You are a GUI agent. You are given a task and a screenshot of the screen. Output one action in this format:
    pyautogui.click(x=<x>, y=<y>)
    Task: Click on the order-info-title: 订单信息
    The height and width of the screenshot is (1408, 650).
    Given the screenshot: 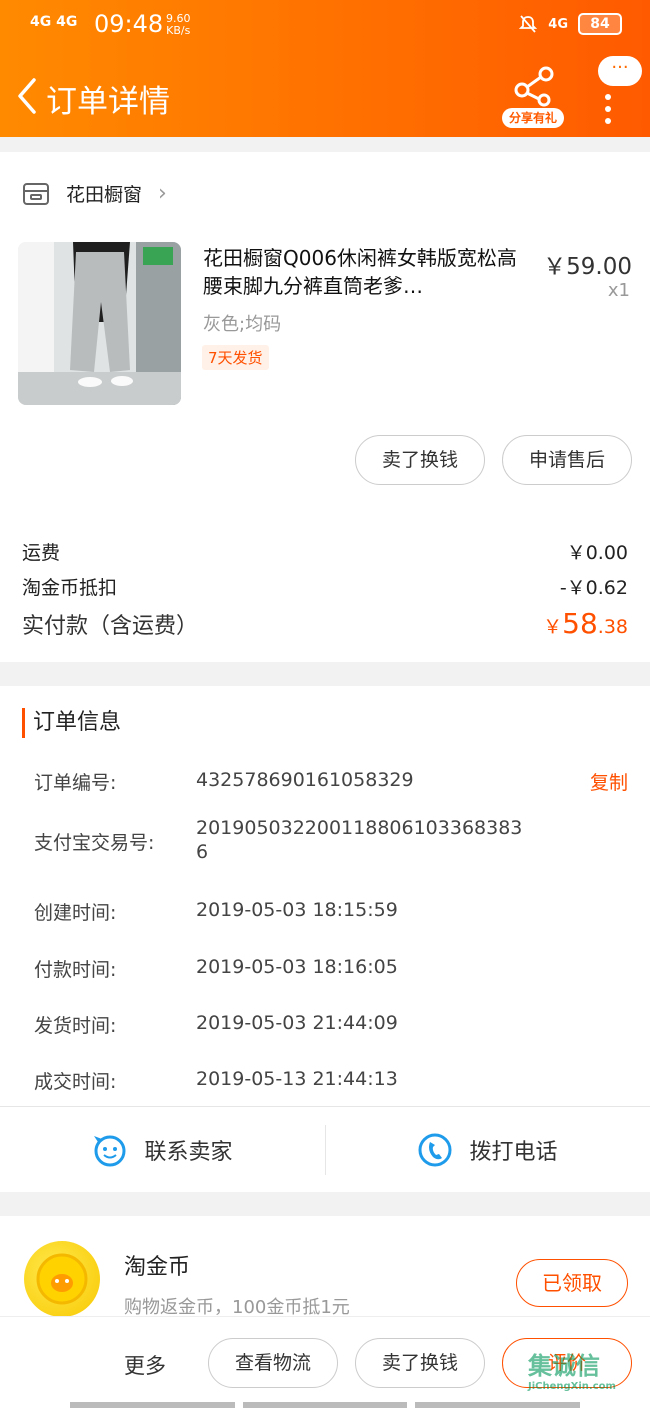 What is the action you would take?
    pyautogui.click(x=71, y=723)
    